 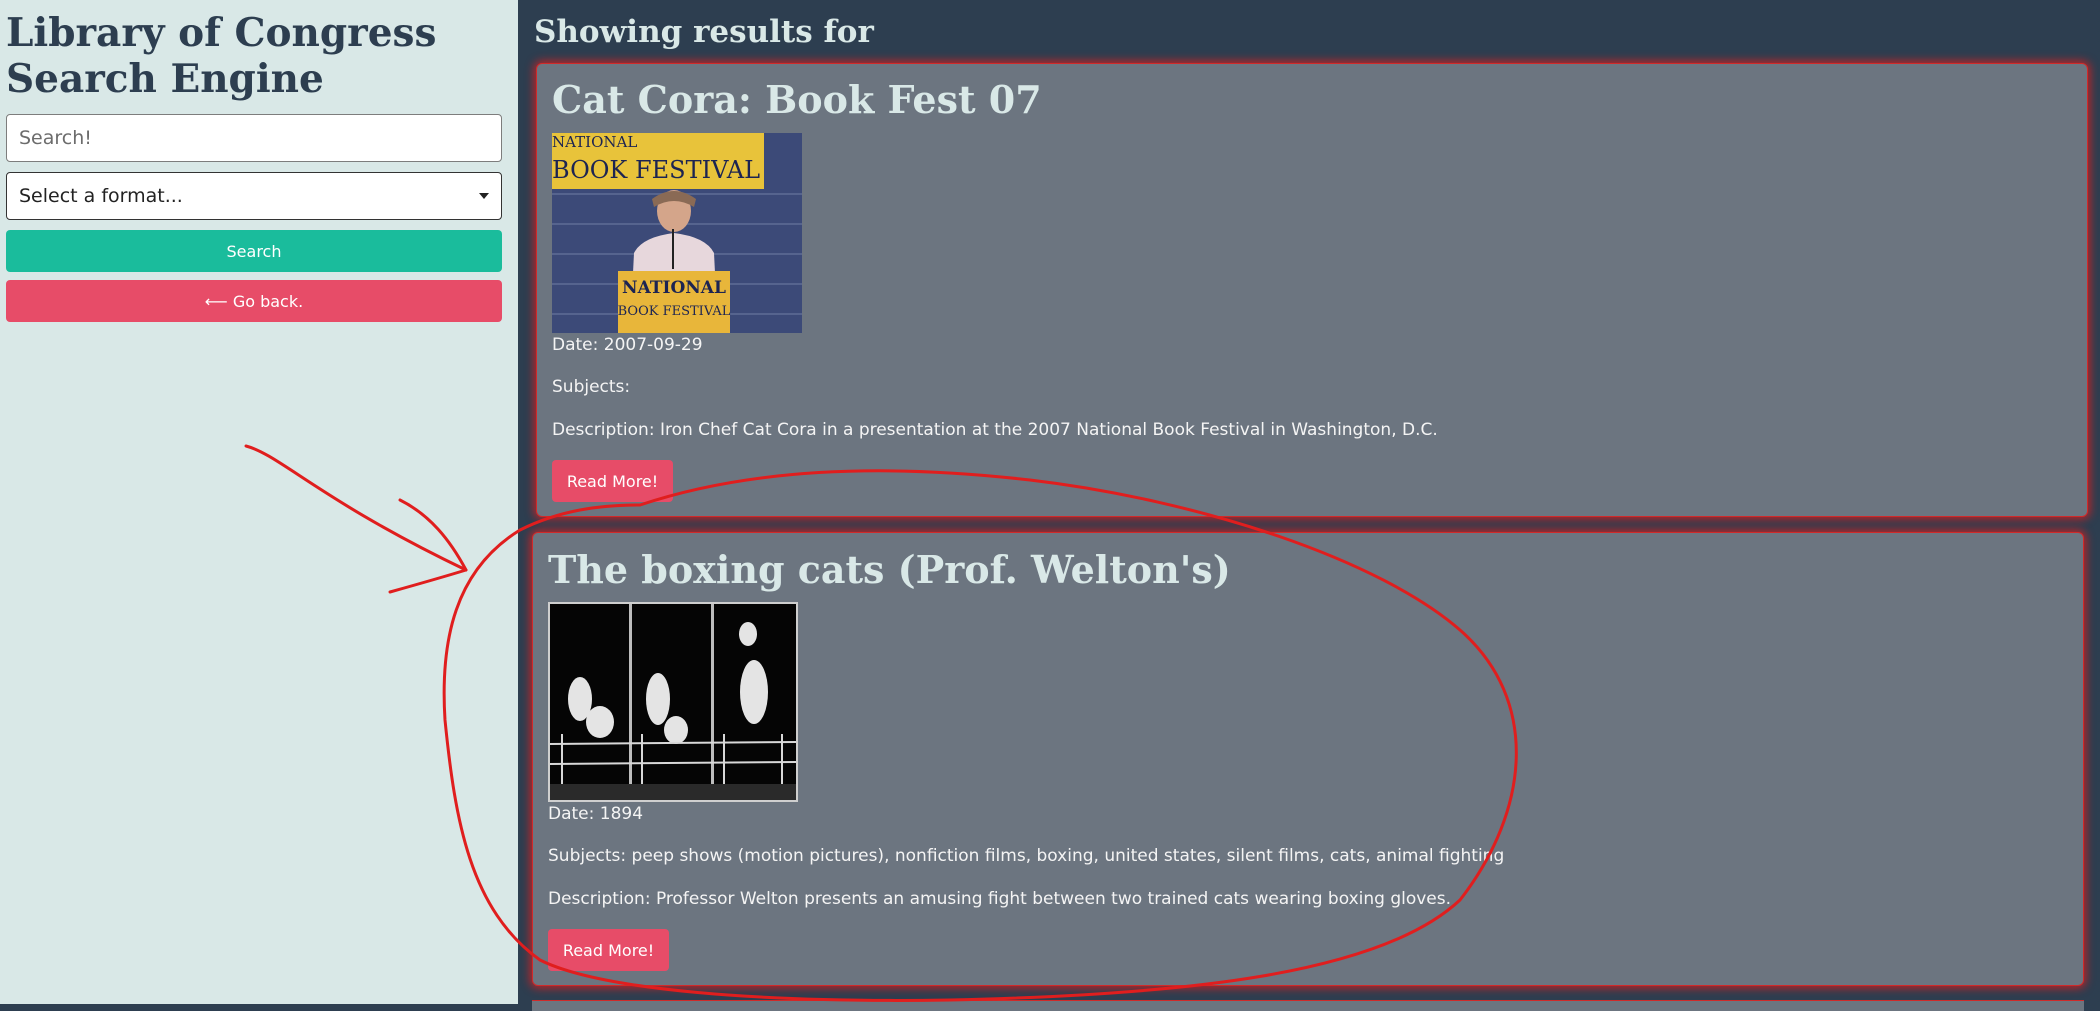 I want to click on app-title: Library of Congress Search Engine, so click(x=221, y=56).